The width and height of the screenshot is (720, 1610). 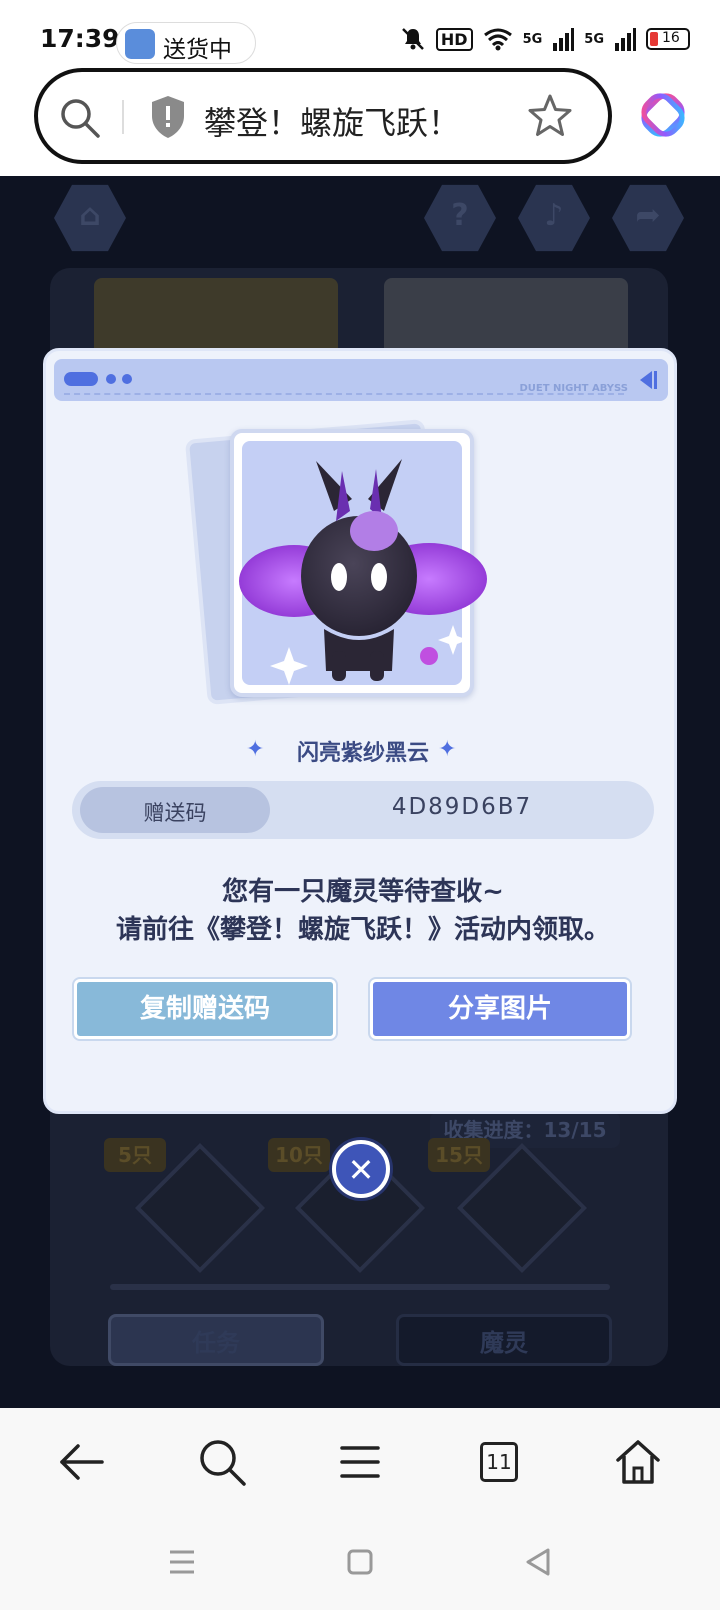 What do you see at coordinates (413, 39) in the screenshot?
I see `mute-bell-icon` at bounding box center [413, 39].